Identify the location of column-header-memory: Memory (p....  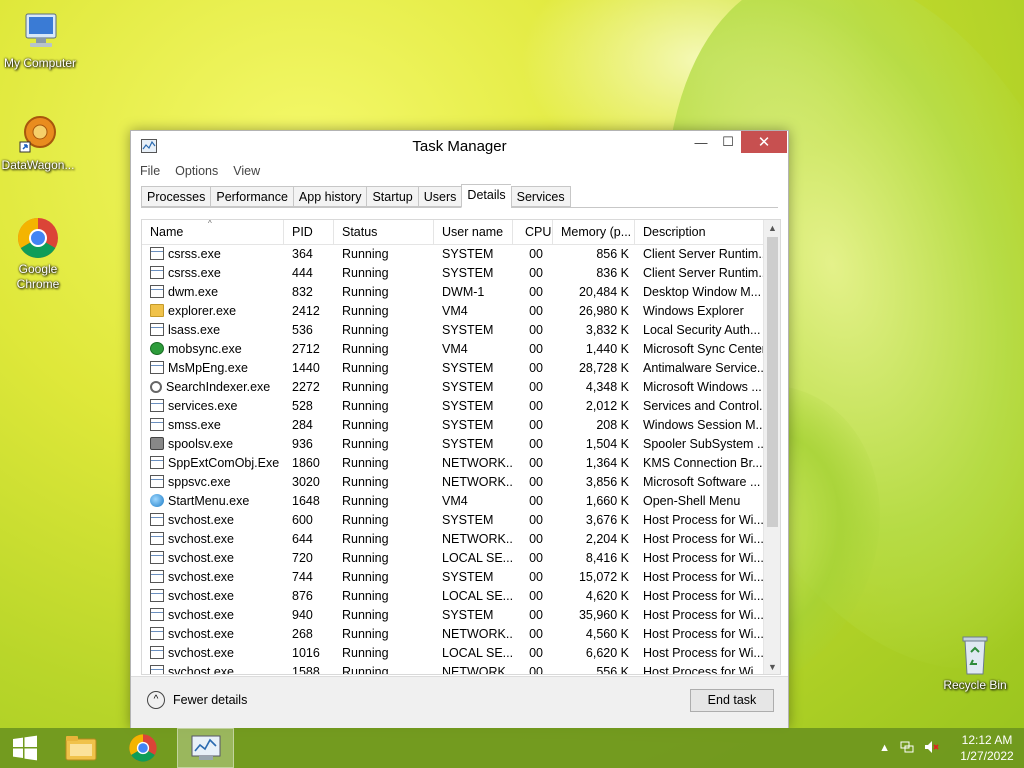
(594, 232).